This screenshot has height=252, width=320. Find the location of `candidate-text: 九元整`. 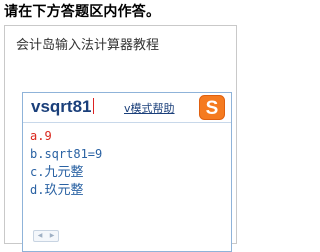

candidate-text: 九元整 is located at coordinates (64, 172).